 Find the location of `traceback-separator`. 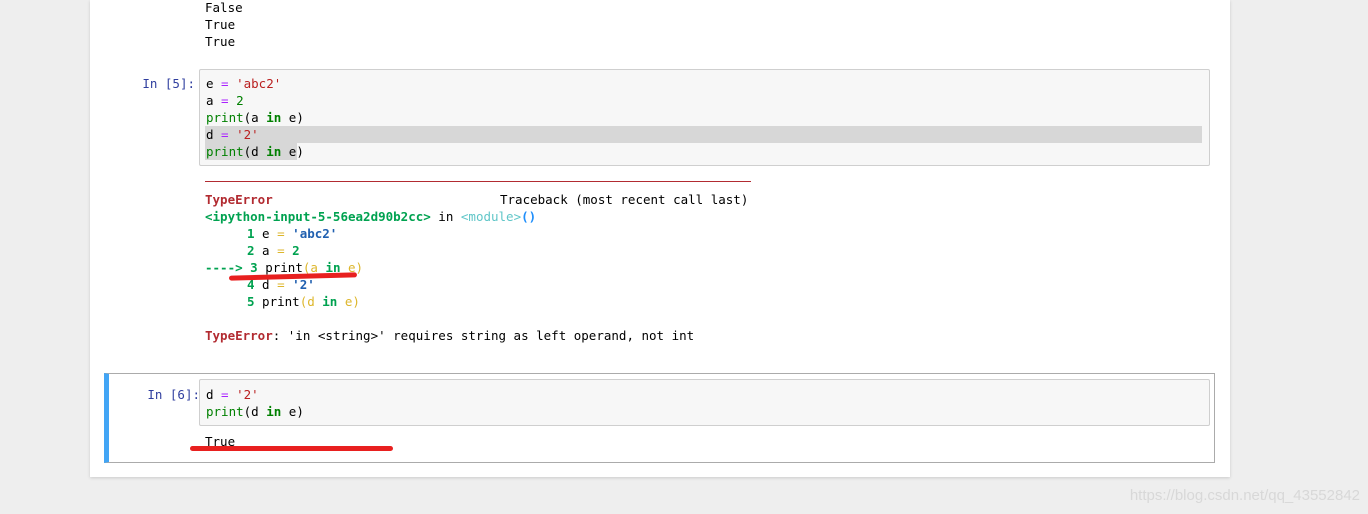

traceback-separator is located at coordinates (478, 181).